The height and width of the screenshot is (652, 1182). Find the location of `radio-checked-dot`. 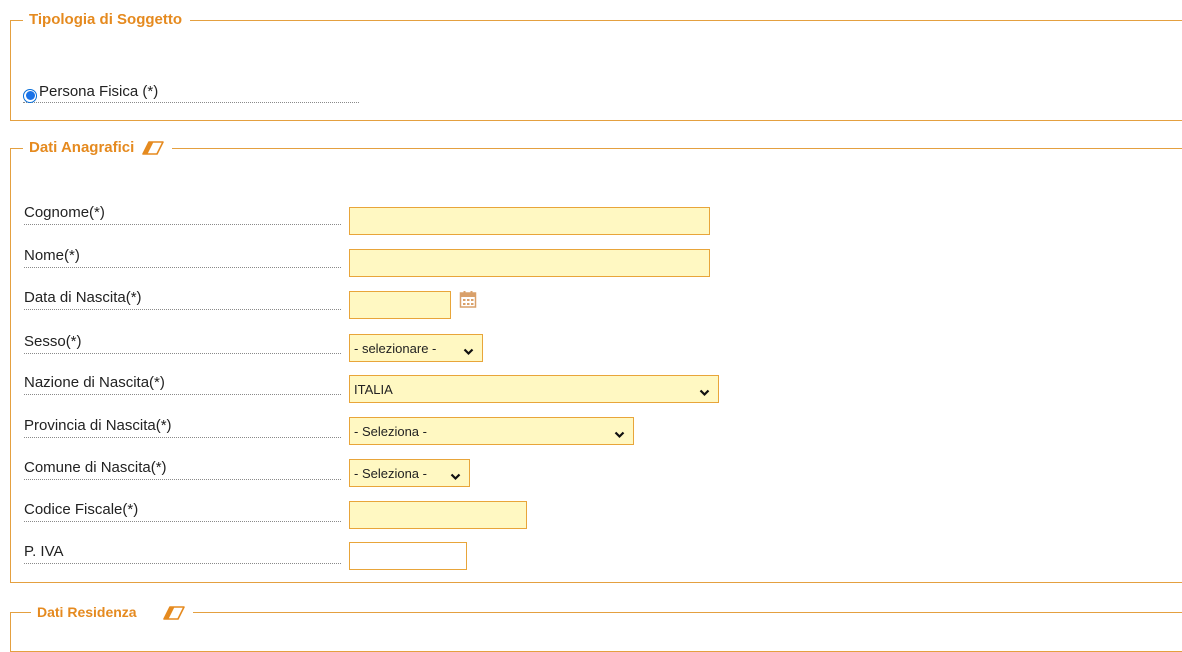

radio-checked-dot is located at coordinates (30, 95).